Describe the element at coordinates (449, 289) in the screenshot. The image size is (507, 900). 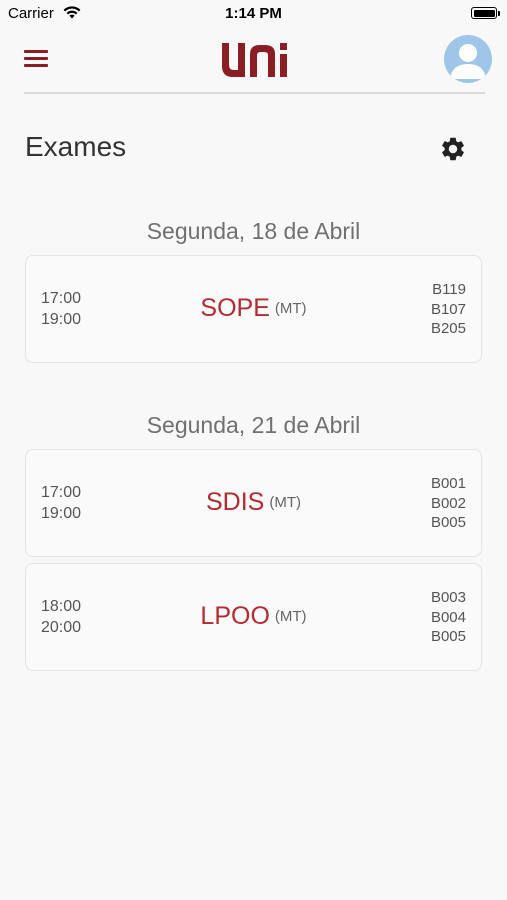
I see `exam-room: B119` at that location.